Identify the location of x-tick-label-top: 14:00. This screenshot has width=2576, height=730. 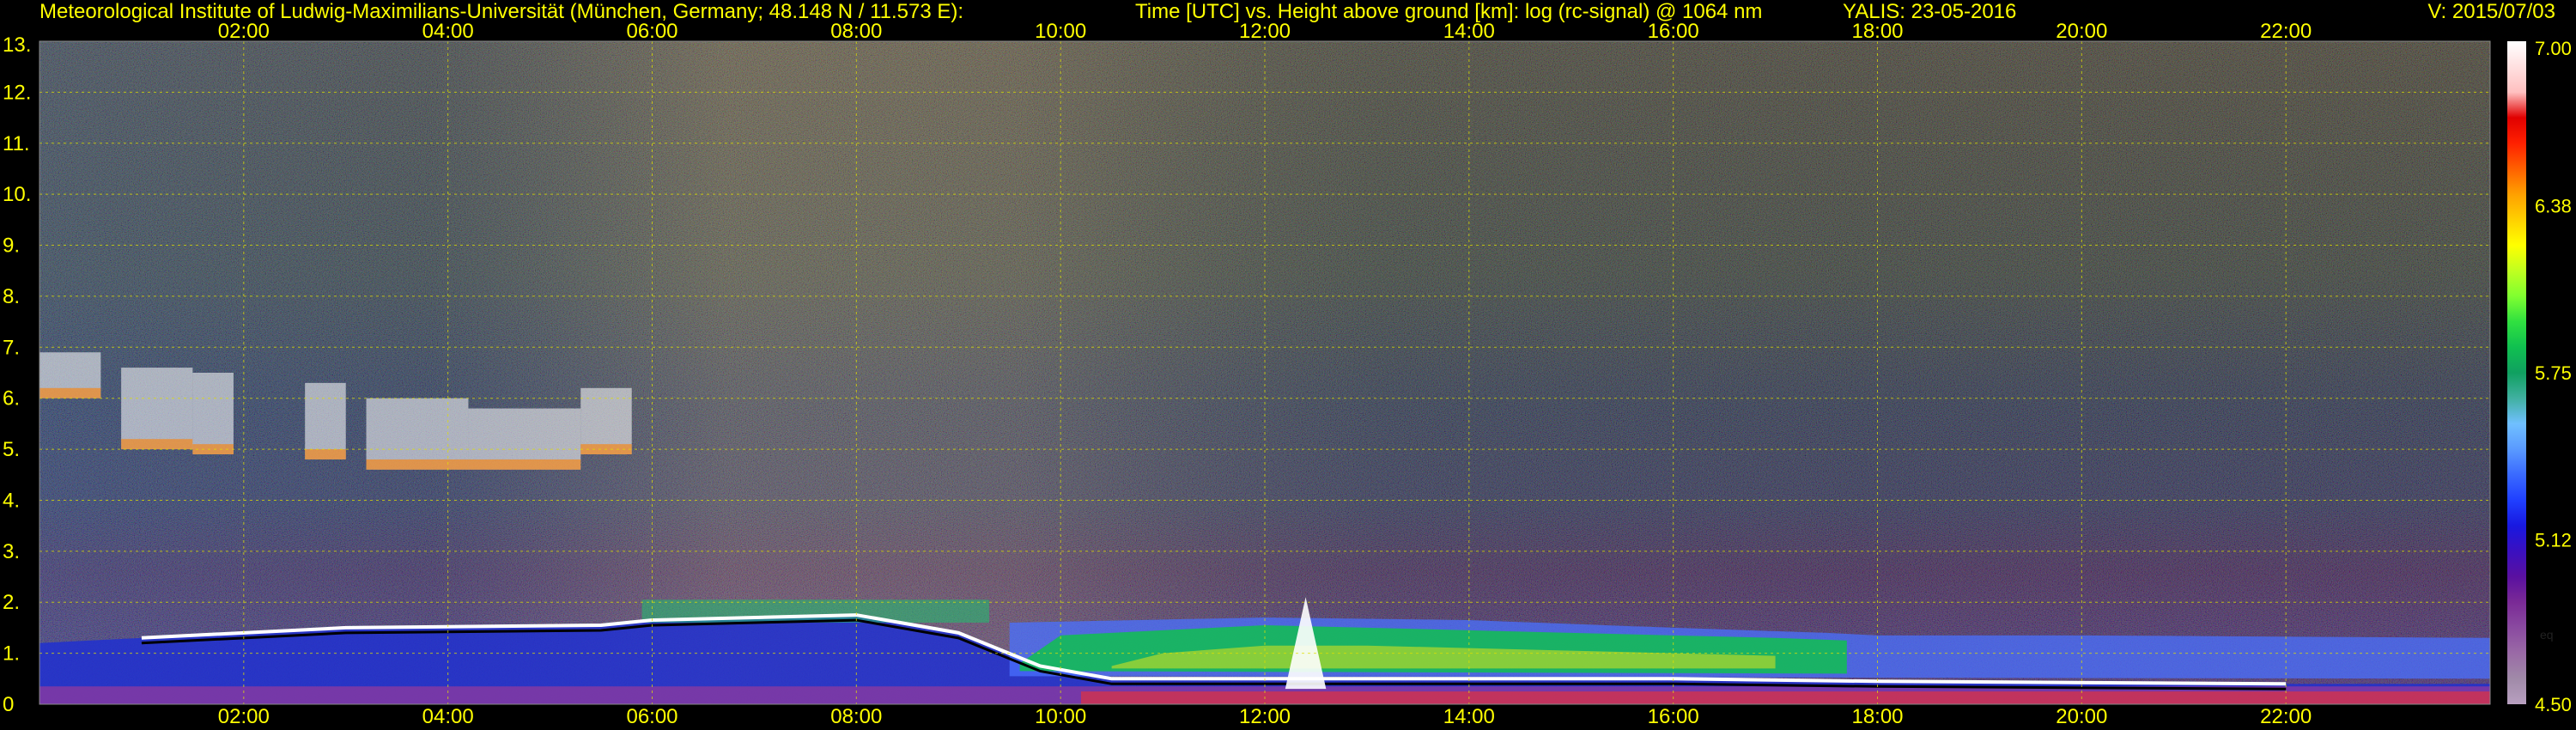
(1469, 31).